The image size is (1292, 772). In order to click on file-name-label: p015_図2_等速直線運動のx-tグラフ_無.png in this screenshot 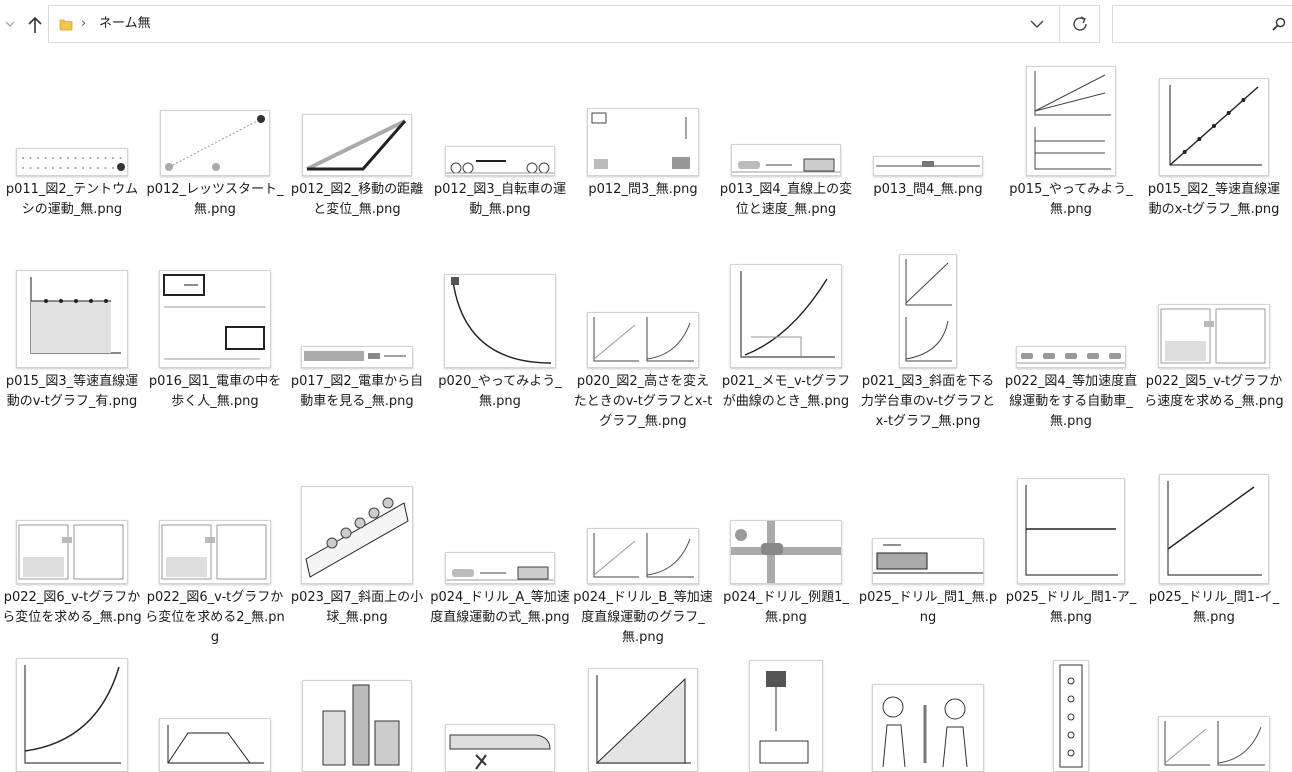, I will do `click(1214, 199)`.